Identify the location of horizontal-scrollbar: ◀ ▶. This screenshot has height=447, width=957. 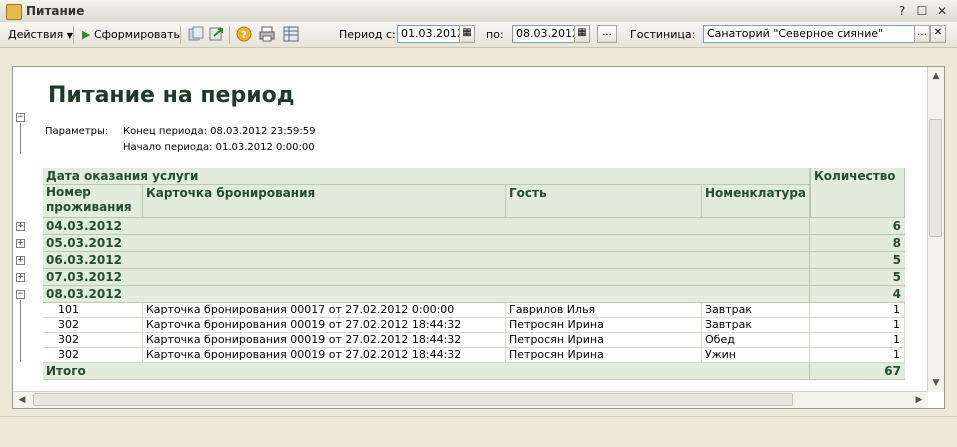
(470, 399).